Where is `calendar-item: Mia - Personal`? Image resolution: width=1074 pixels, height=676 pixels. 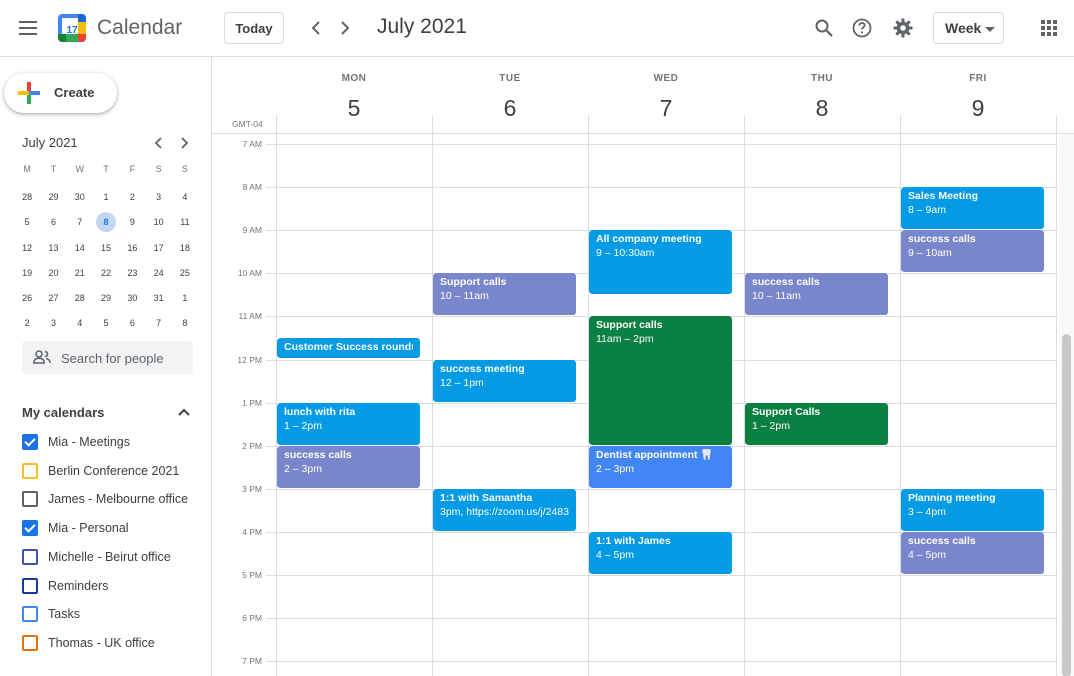
calendar-item: Mia - Personal is located at coordinates (75, 528).